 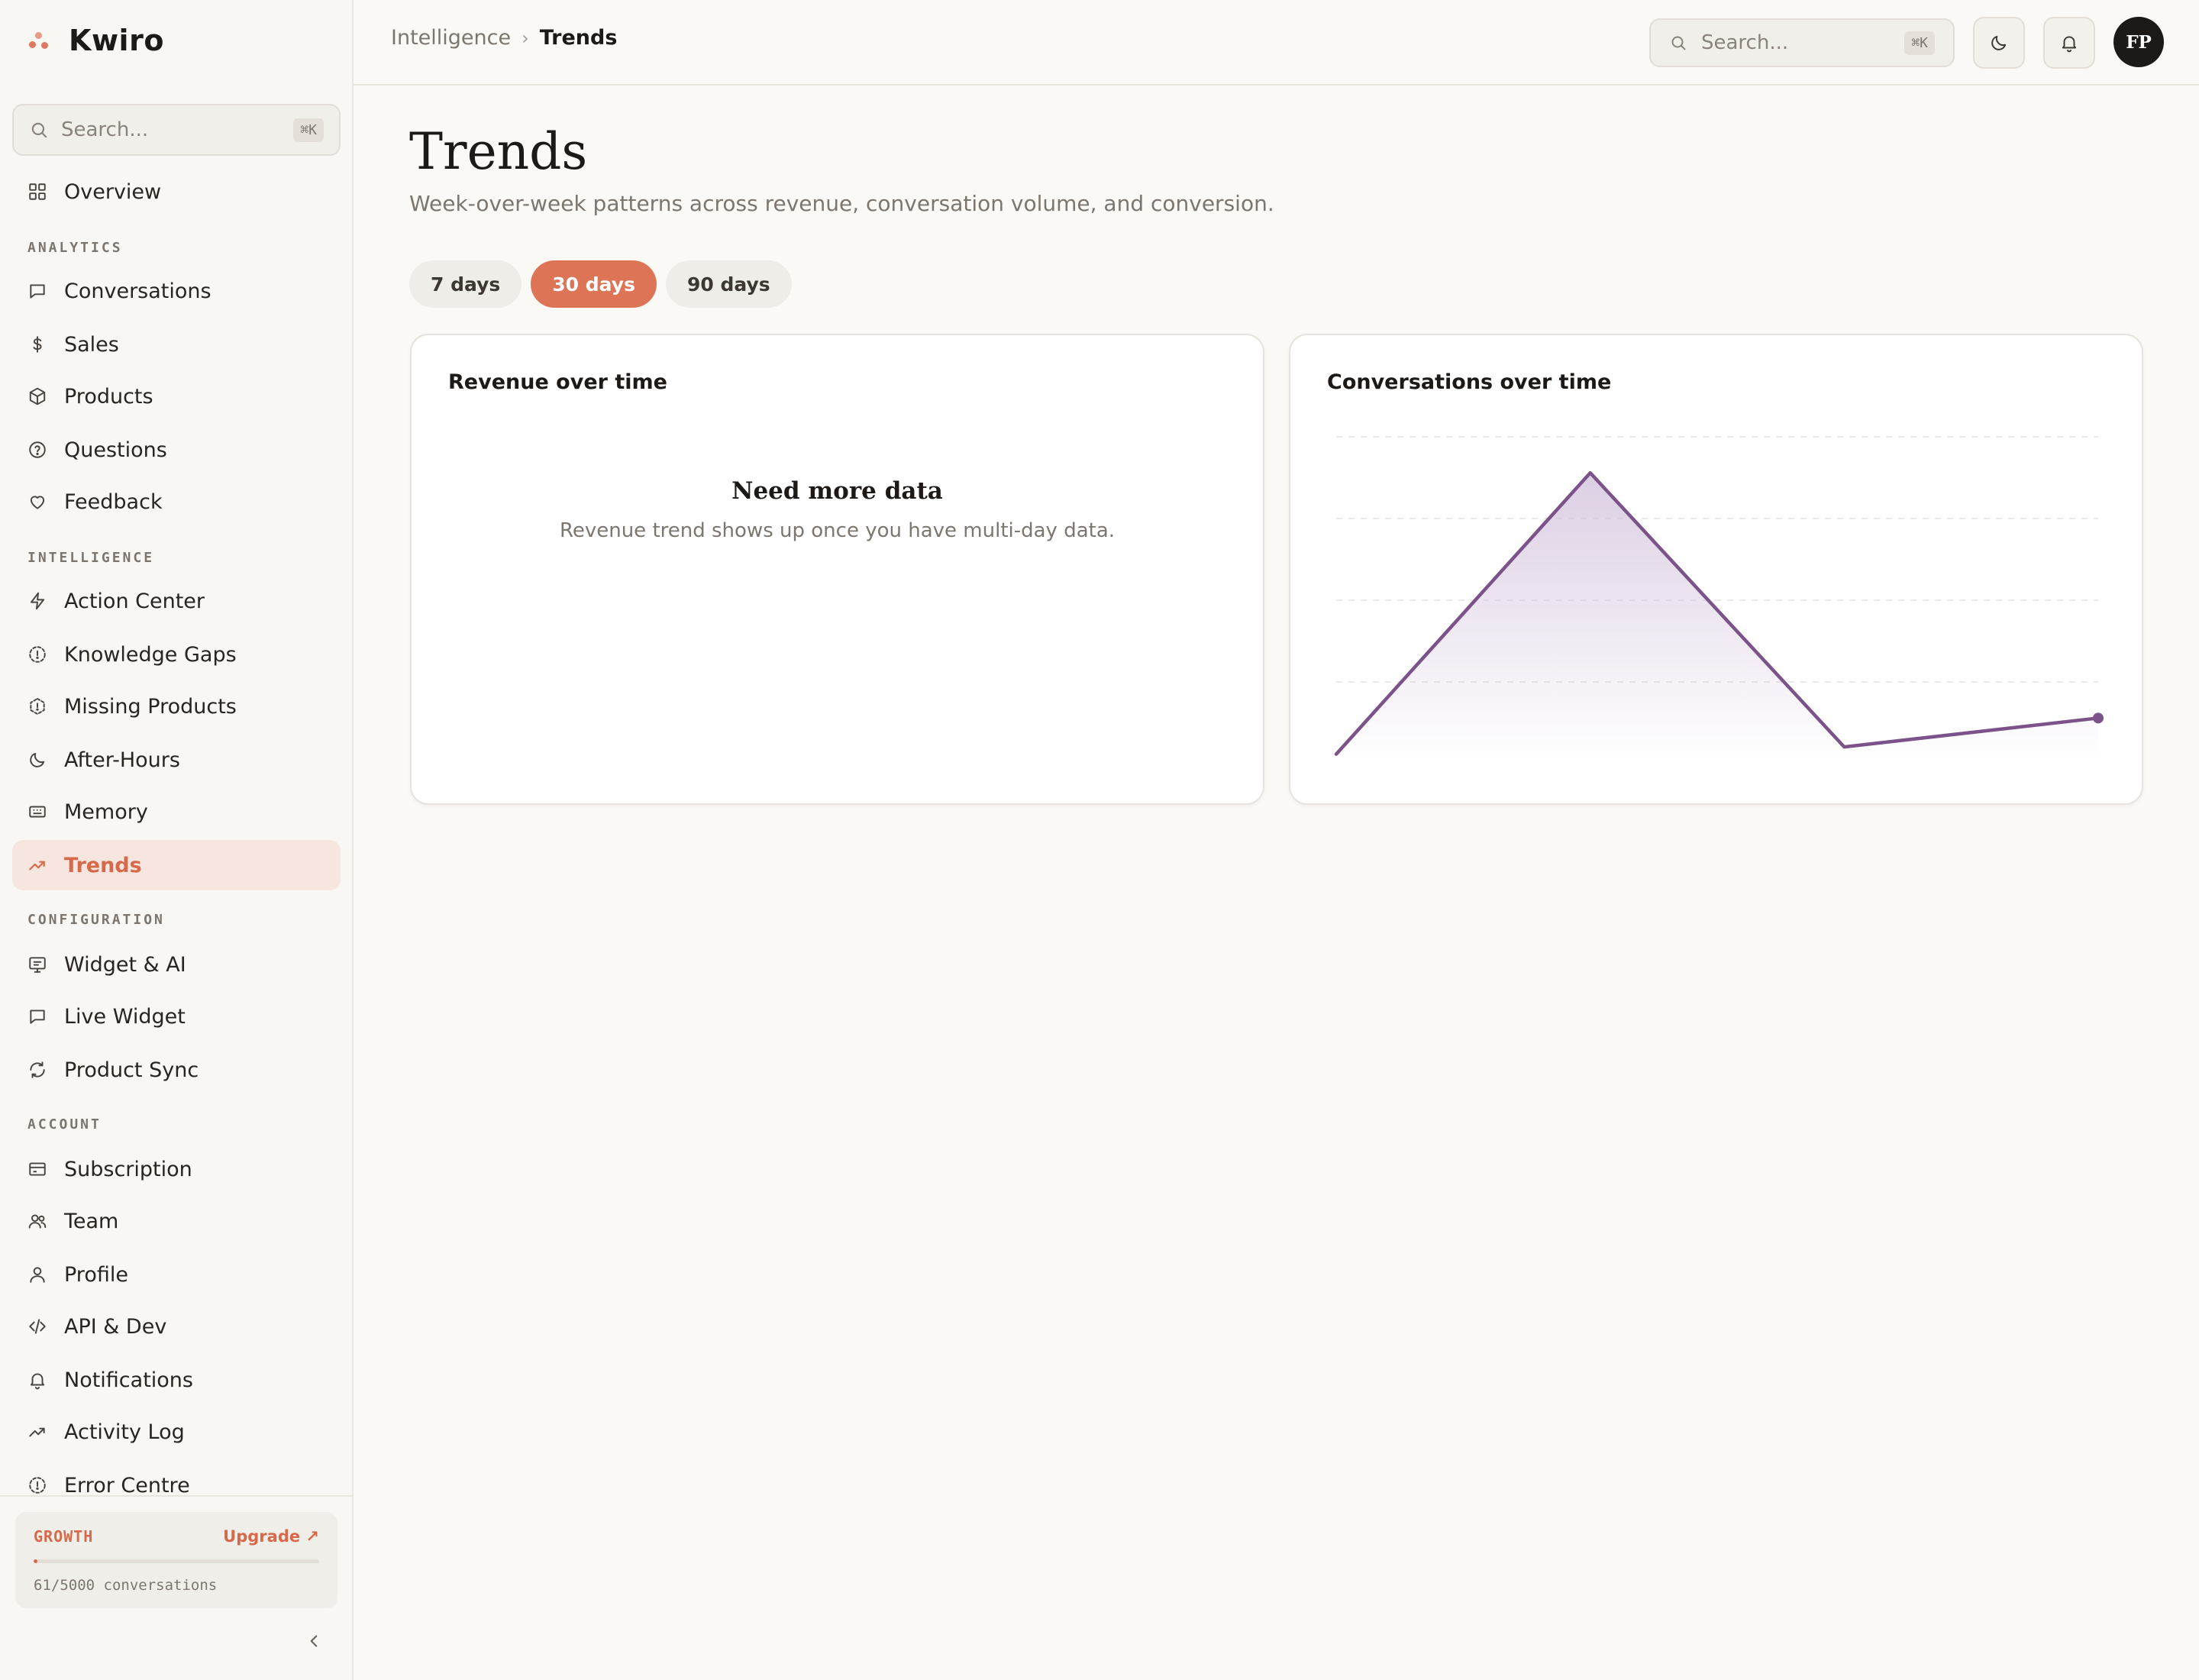 I want to click on help-circle-icon, so click(x=38, y=450).